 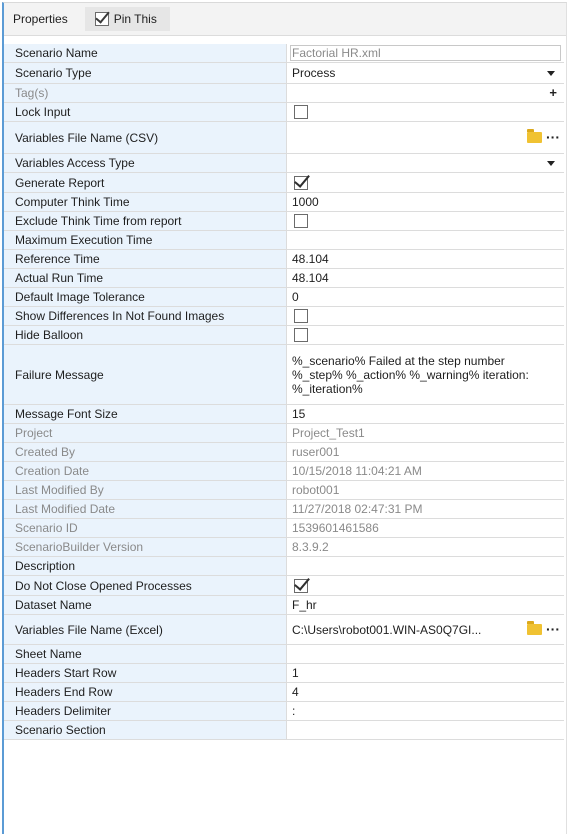 What do you see at coordinates (145, 112) in the screenshot?
I see `property-label: Lock Input` at bounding box center [145, 112].